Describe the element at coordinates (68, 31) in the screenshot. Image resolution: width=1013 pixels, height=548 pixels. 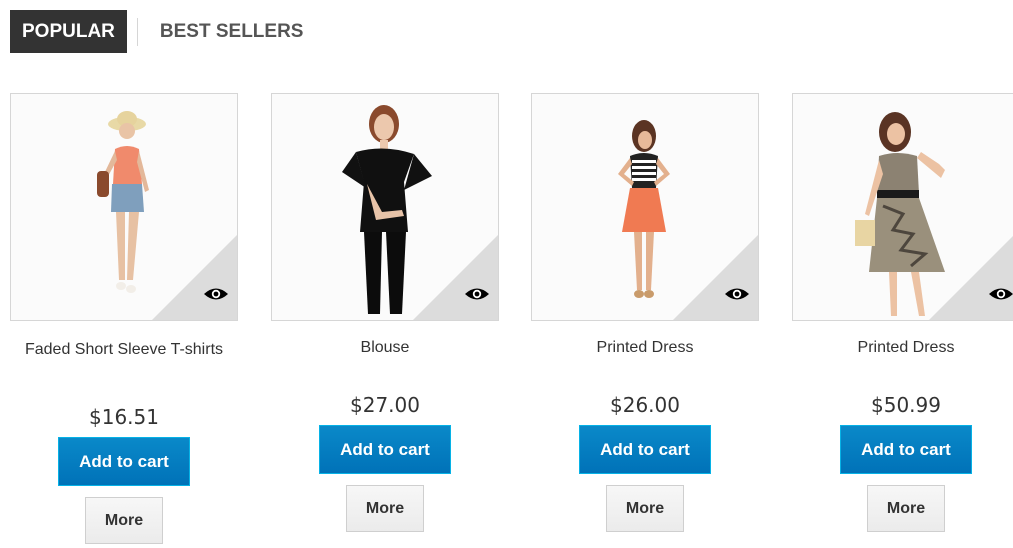
I see `tab-popular: POPULAR` at that location.